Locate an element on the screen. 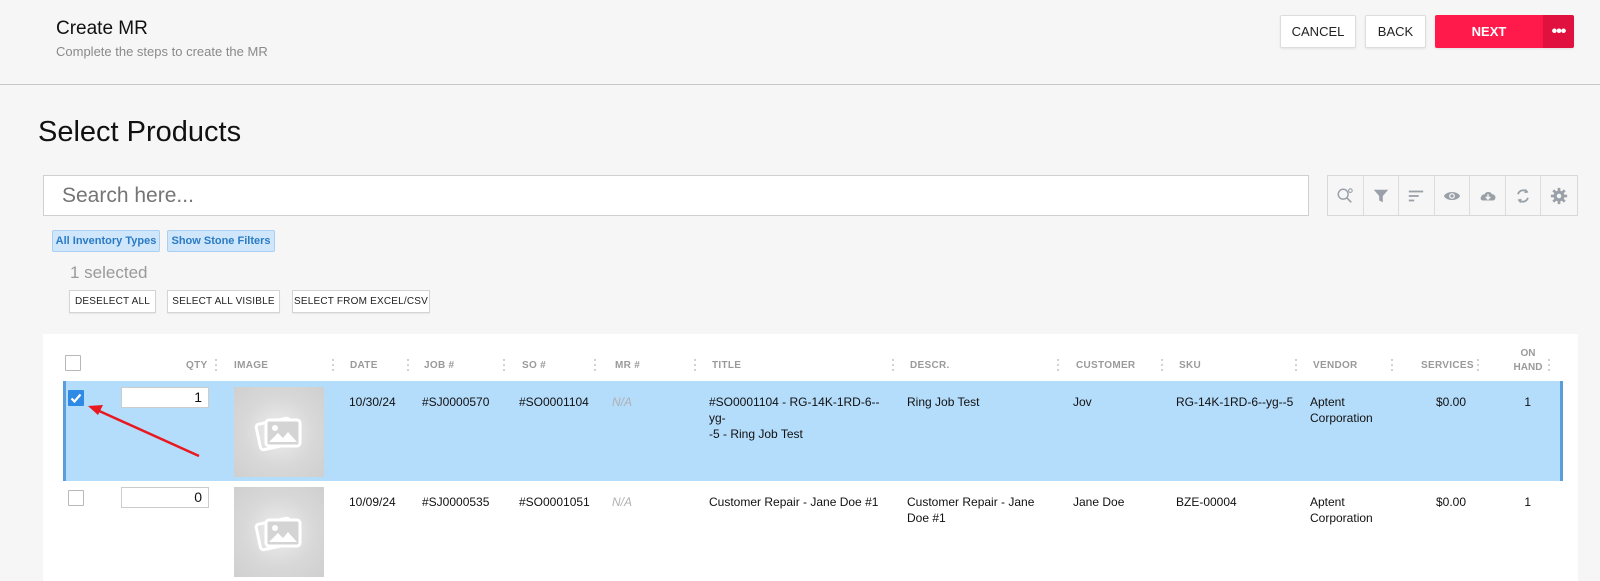 Image resolution: width=1600 pixels, height=581 pixels. cell-sku: RG-14K-1RD-6--yg--5 is located at coordinates (1235, 402).